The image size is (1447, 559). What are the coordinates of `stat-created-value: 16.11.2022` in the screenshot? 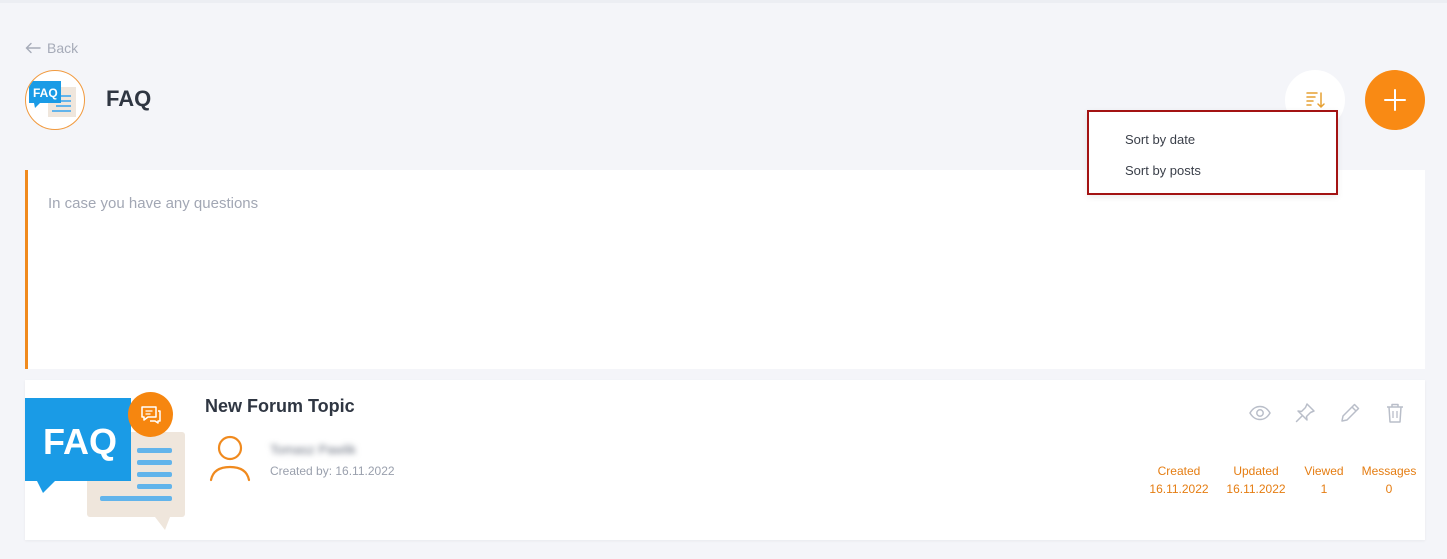 It's located at (1179, 489).